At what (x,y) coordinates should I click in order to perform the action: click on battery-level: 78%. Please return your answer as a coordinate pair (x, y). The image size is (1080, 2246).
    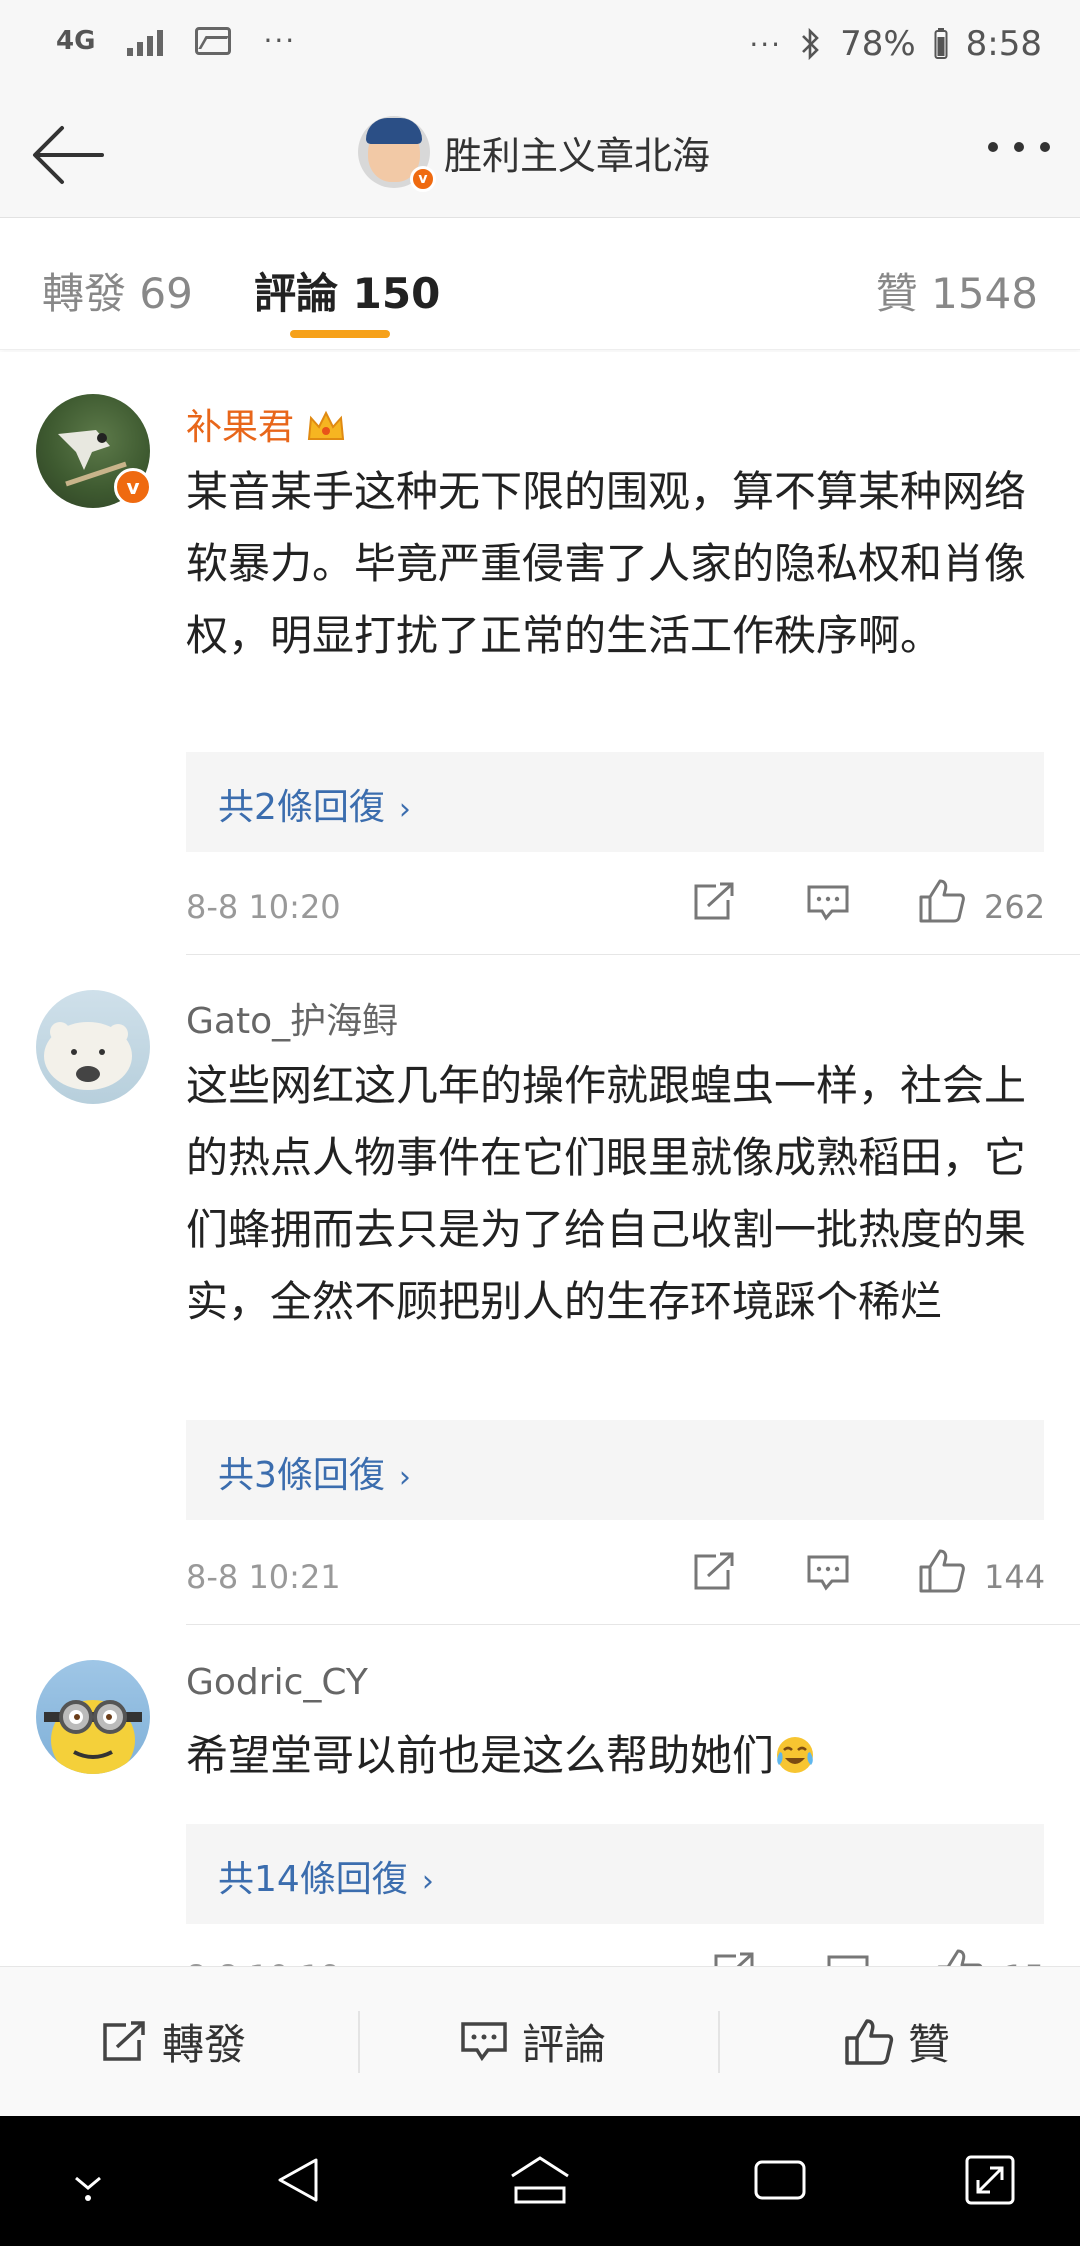
    Looking at the image, I should click on (878, 44).